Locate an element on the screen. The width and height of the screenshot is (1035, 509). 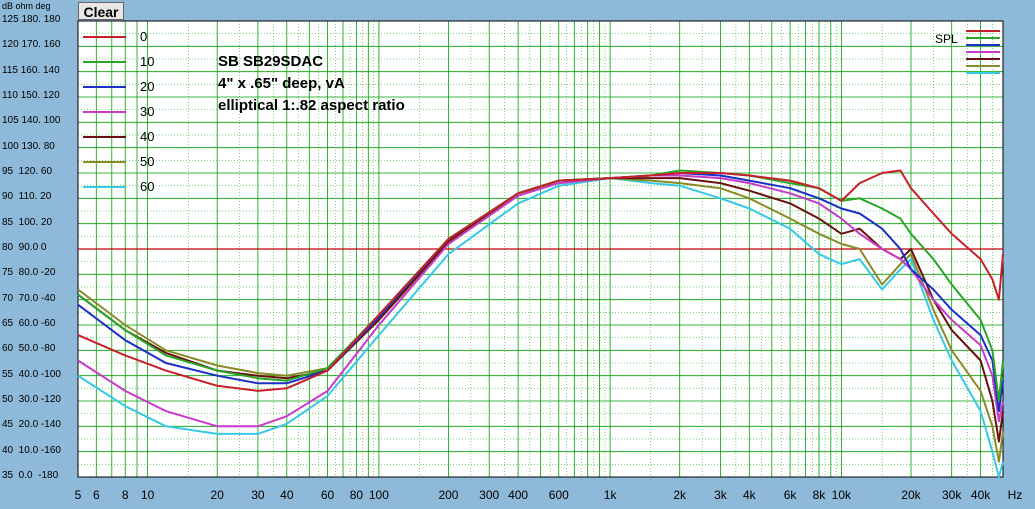
x-tick-label: 10k is located at coordinates (841, 495).